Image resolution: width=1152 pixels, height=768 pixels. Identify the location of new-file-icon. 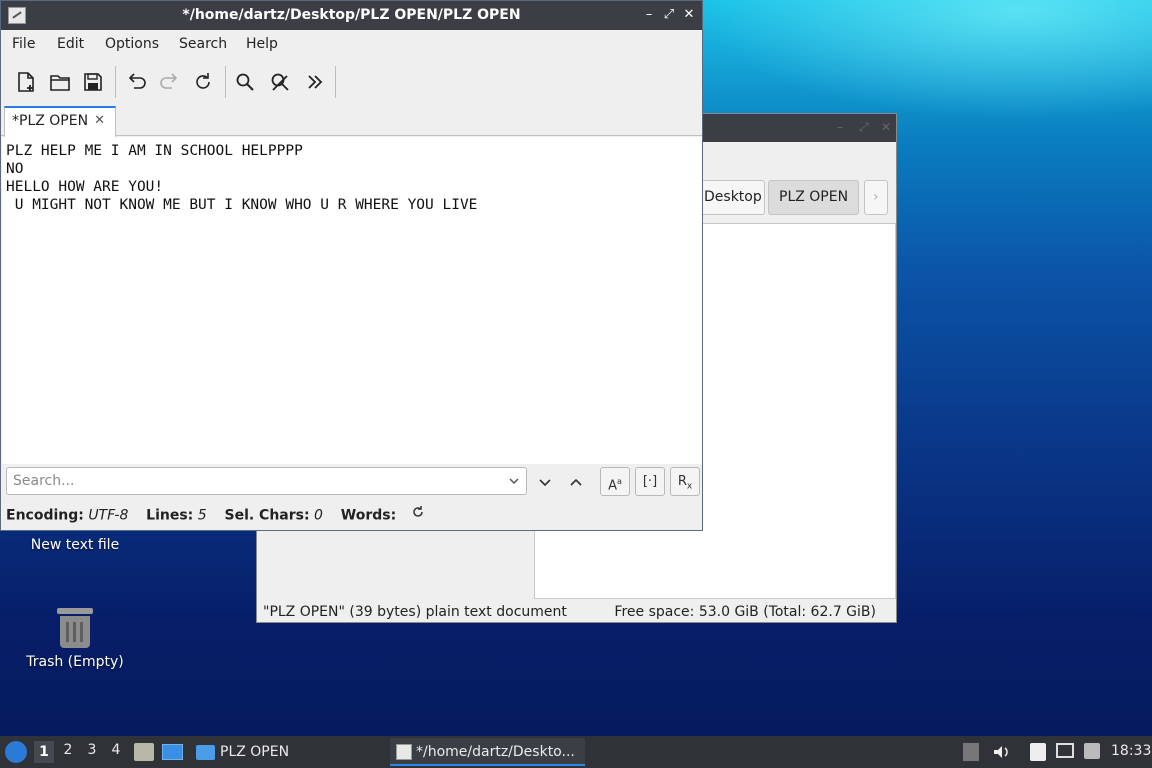
(26, 82).